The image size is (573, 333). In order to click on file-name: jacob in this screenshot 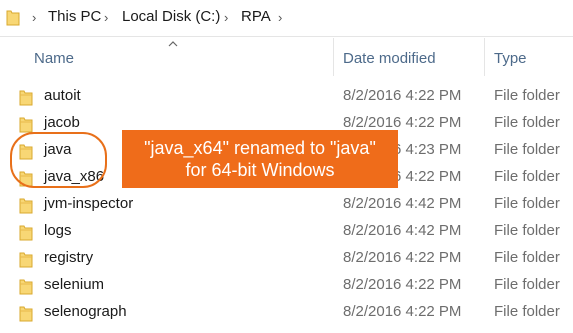, I will do `click(62, 122)`.